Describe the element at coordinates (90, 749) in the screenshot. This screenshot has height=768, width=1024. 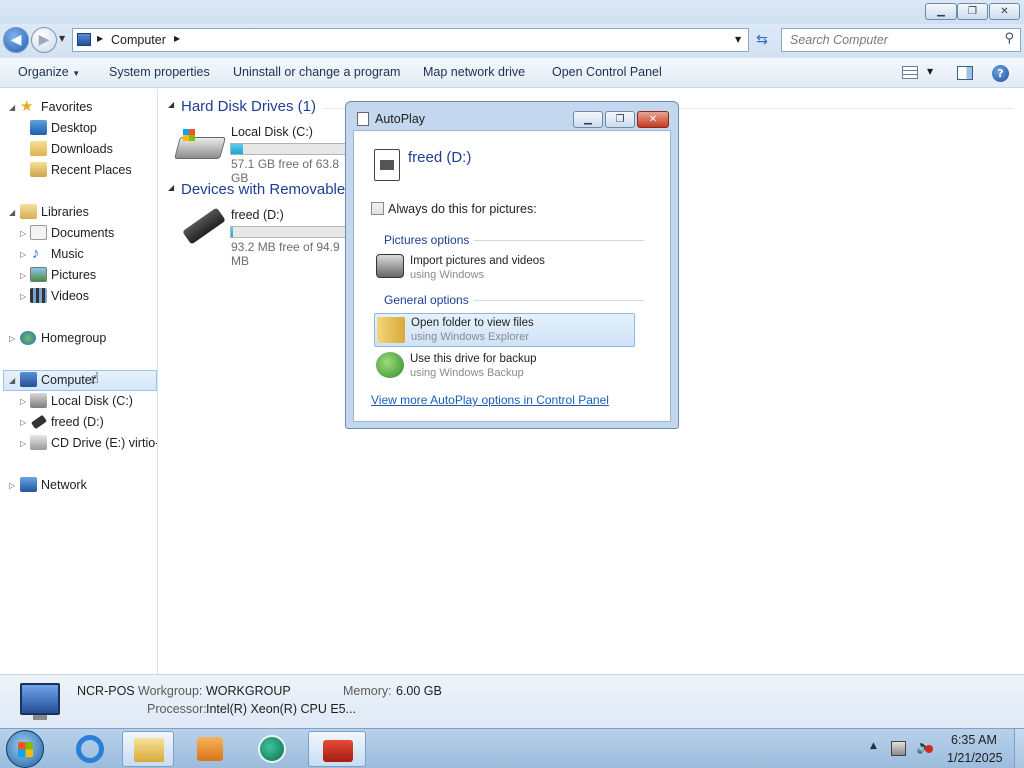
I see `taskbar-internet-explorer` at that location.